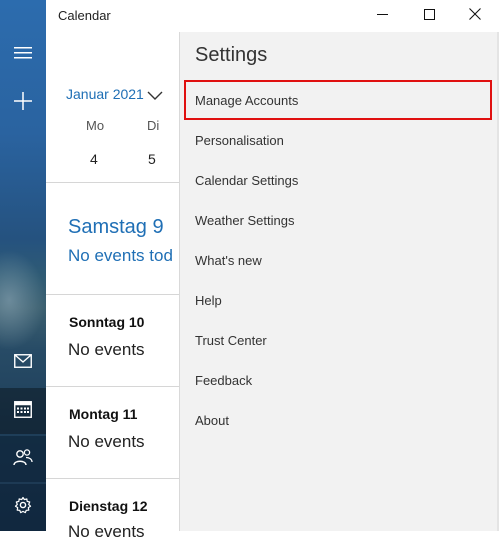 This screenshot has width=499, height=542. I want to click on settings-item-help: Help, so click(208, 300).